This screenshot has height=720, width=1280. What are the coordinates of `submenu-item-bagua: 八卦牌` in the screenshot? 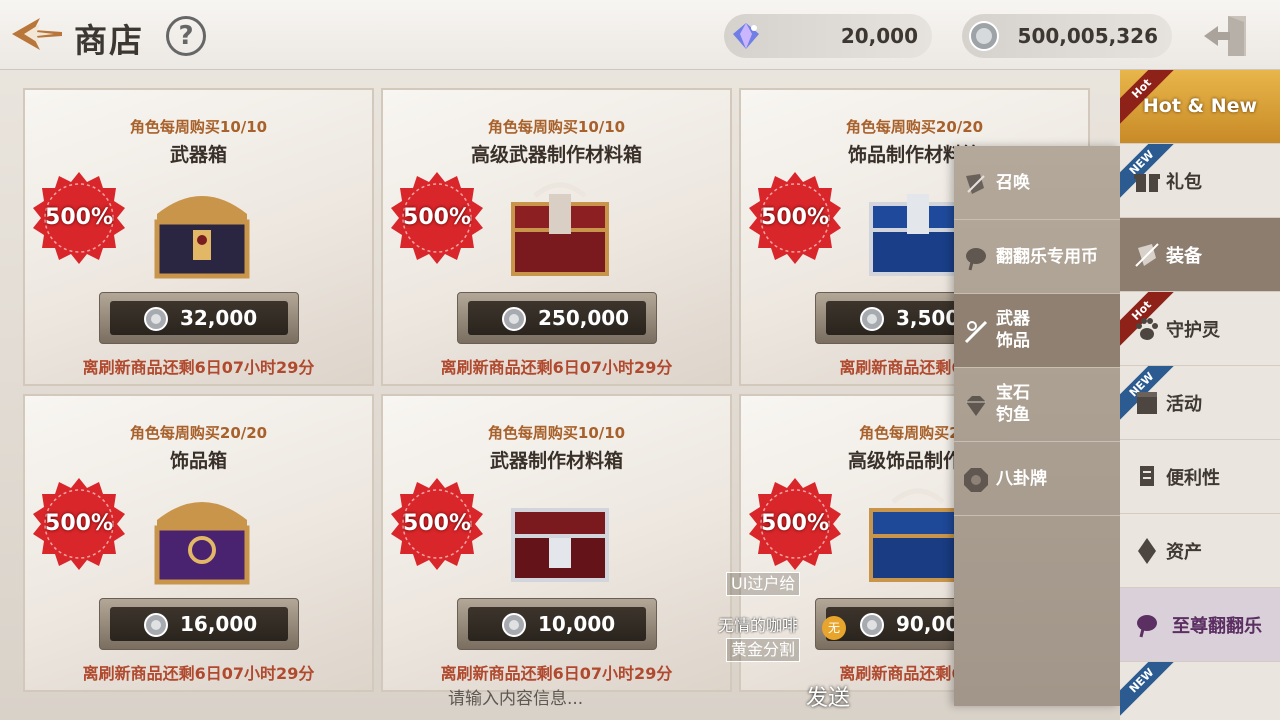 It's located at (1037, 479).